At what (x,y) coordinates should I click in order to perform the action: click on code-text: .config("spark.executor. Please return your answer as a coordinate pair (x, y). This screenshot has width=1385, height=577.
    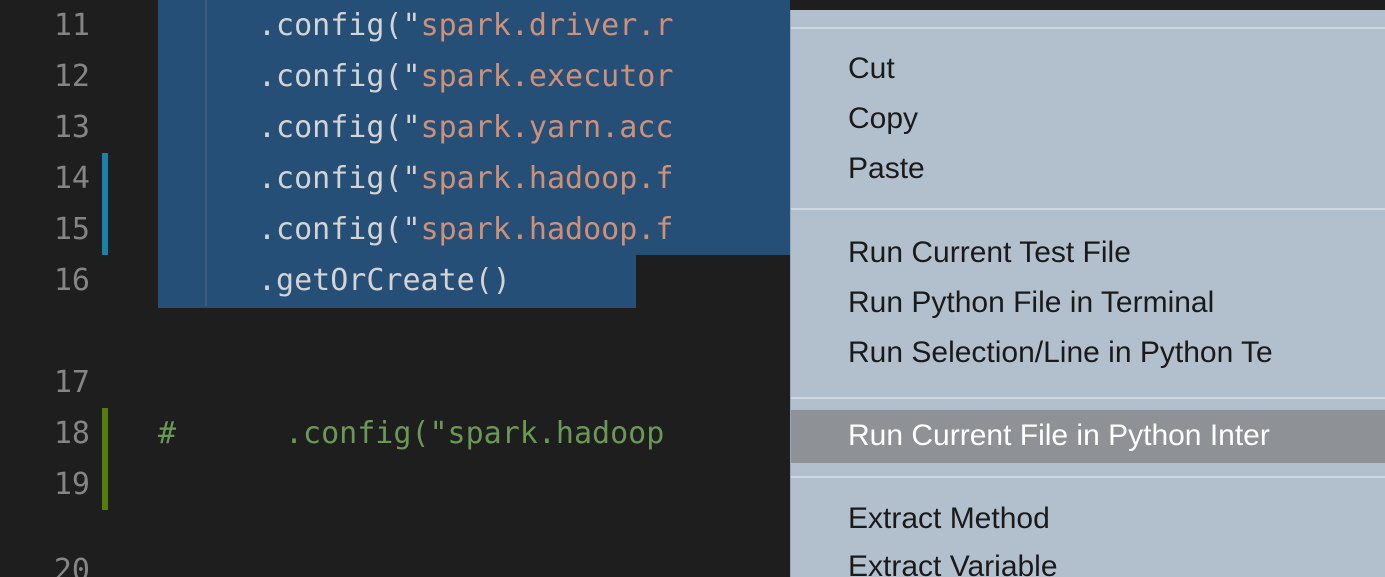
    Looking at the image, I should click on (466, 76).